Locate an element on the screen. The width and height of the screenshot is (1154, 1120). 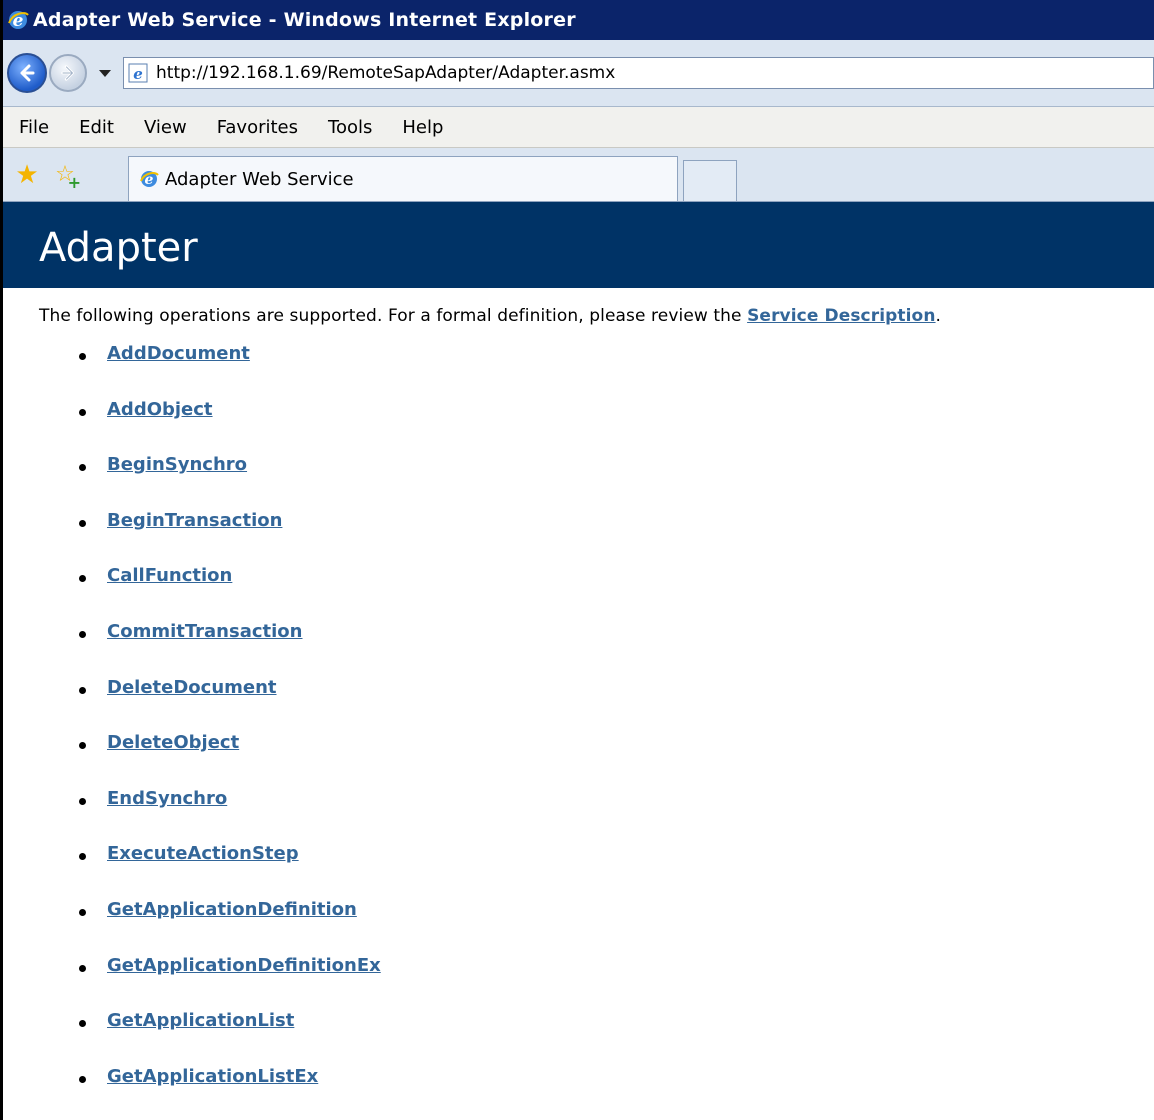
list-item: ExecuteActionStep is located at coordinates (596, 871).